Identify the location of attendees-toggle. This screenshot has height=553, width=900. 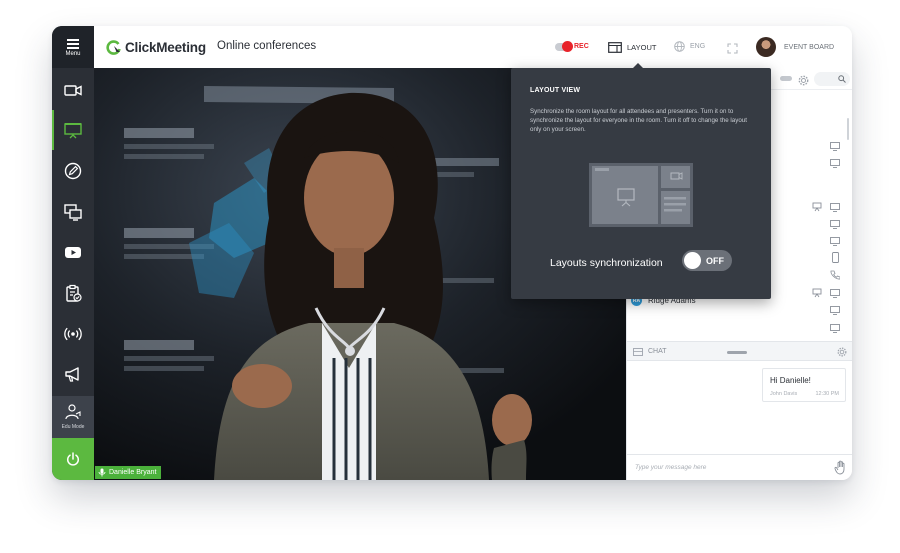
(786, 78).